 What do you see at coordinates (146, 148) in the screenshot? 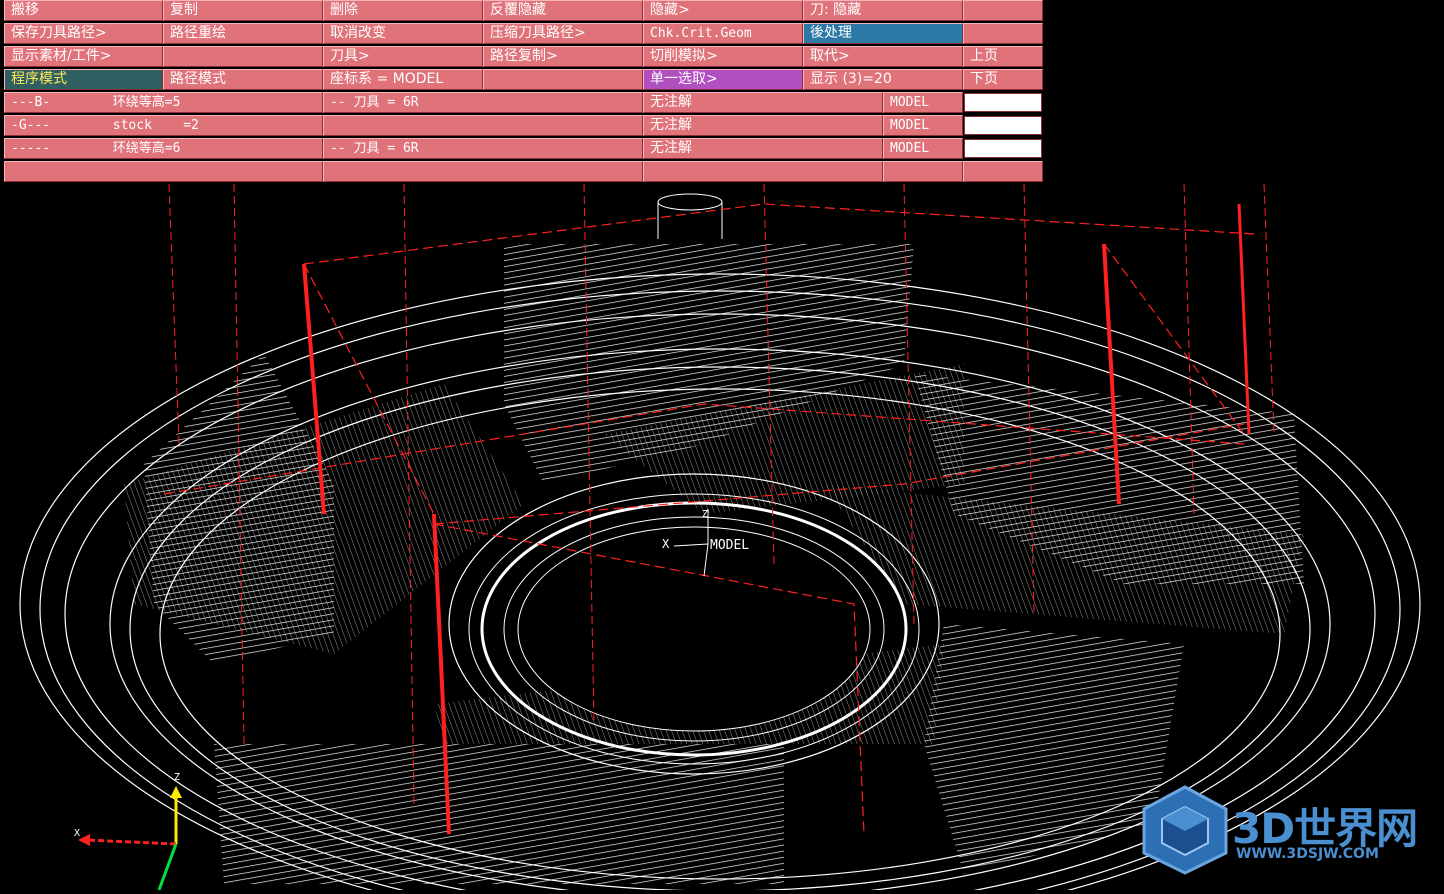
I see `op-name: 环绕等高=6` at bounding box center [146, 148].